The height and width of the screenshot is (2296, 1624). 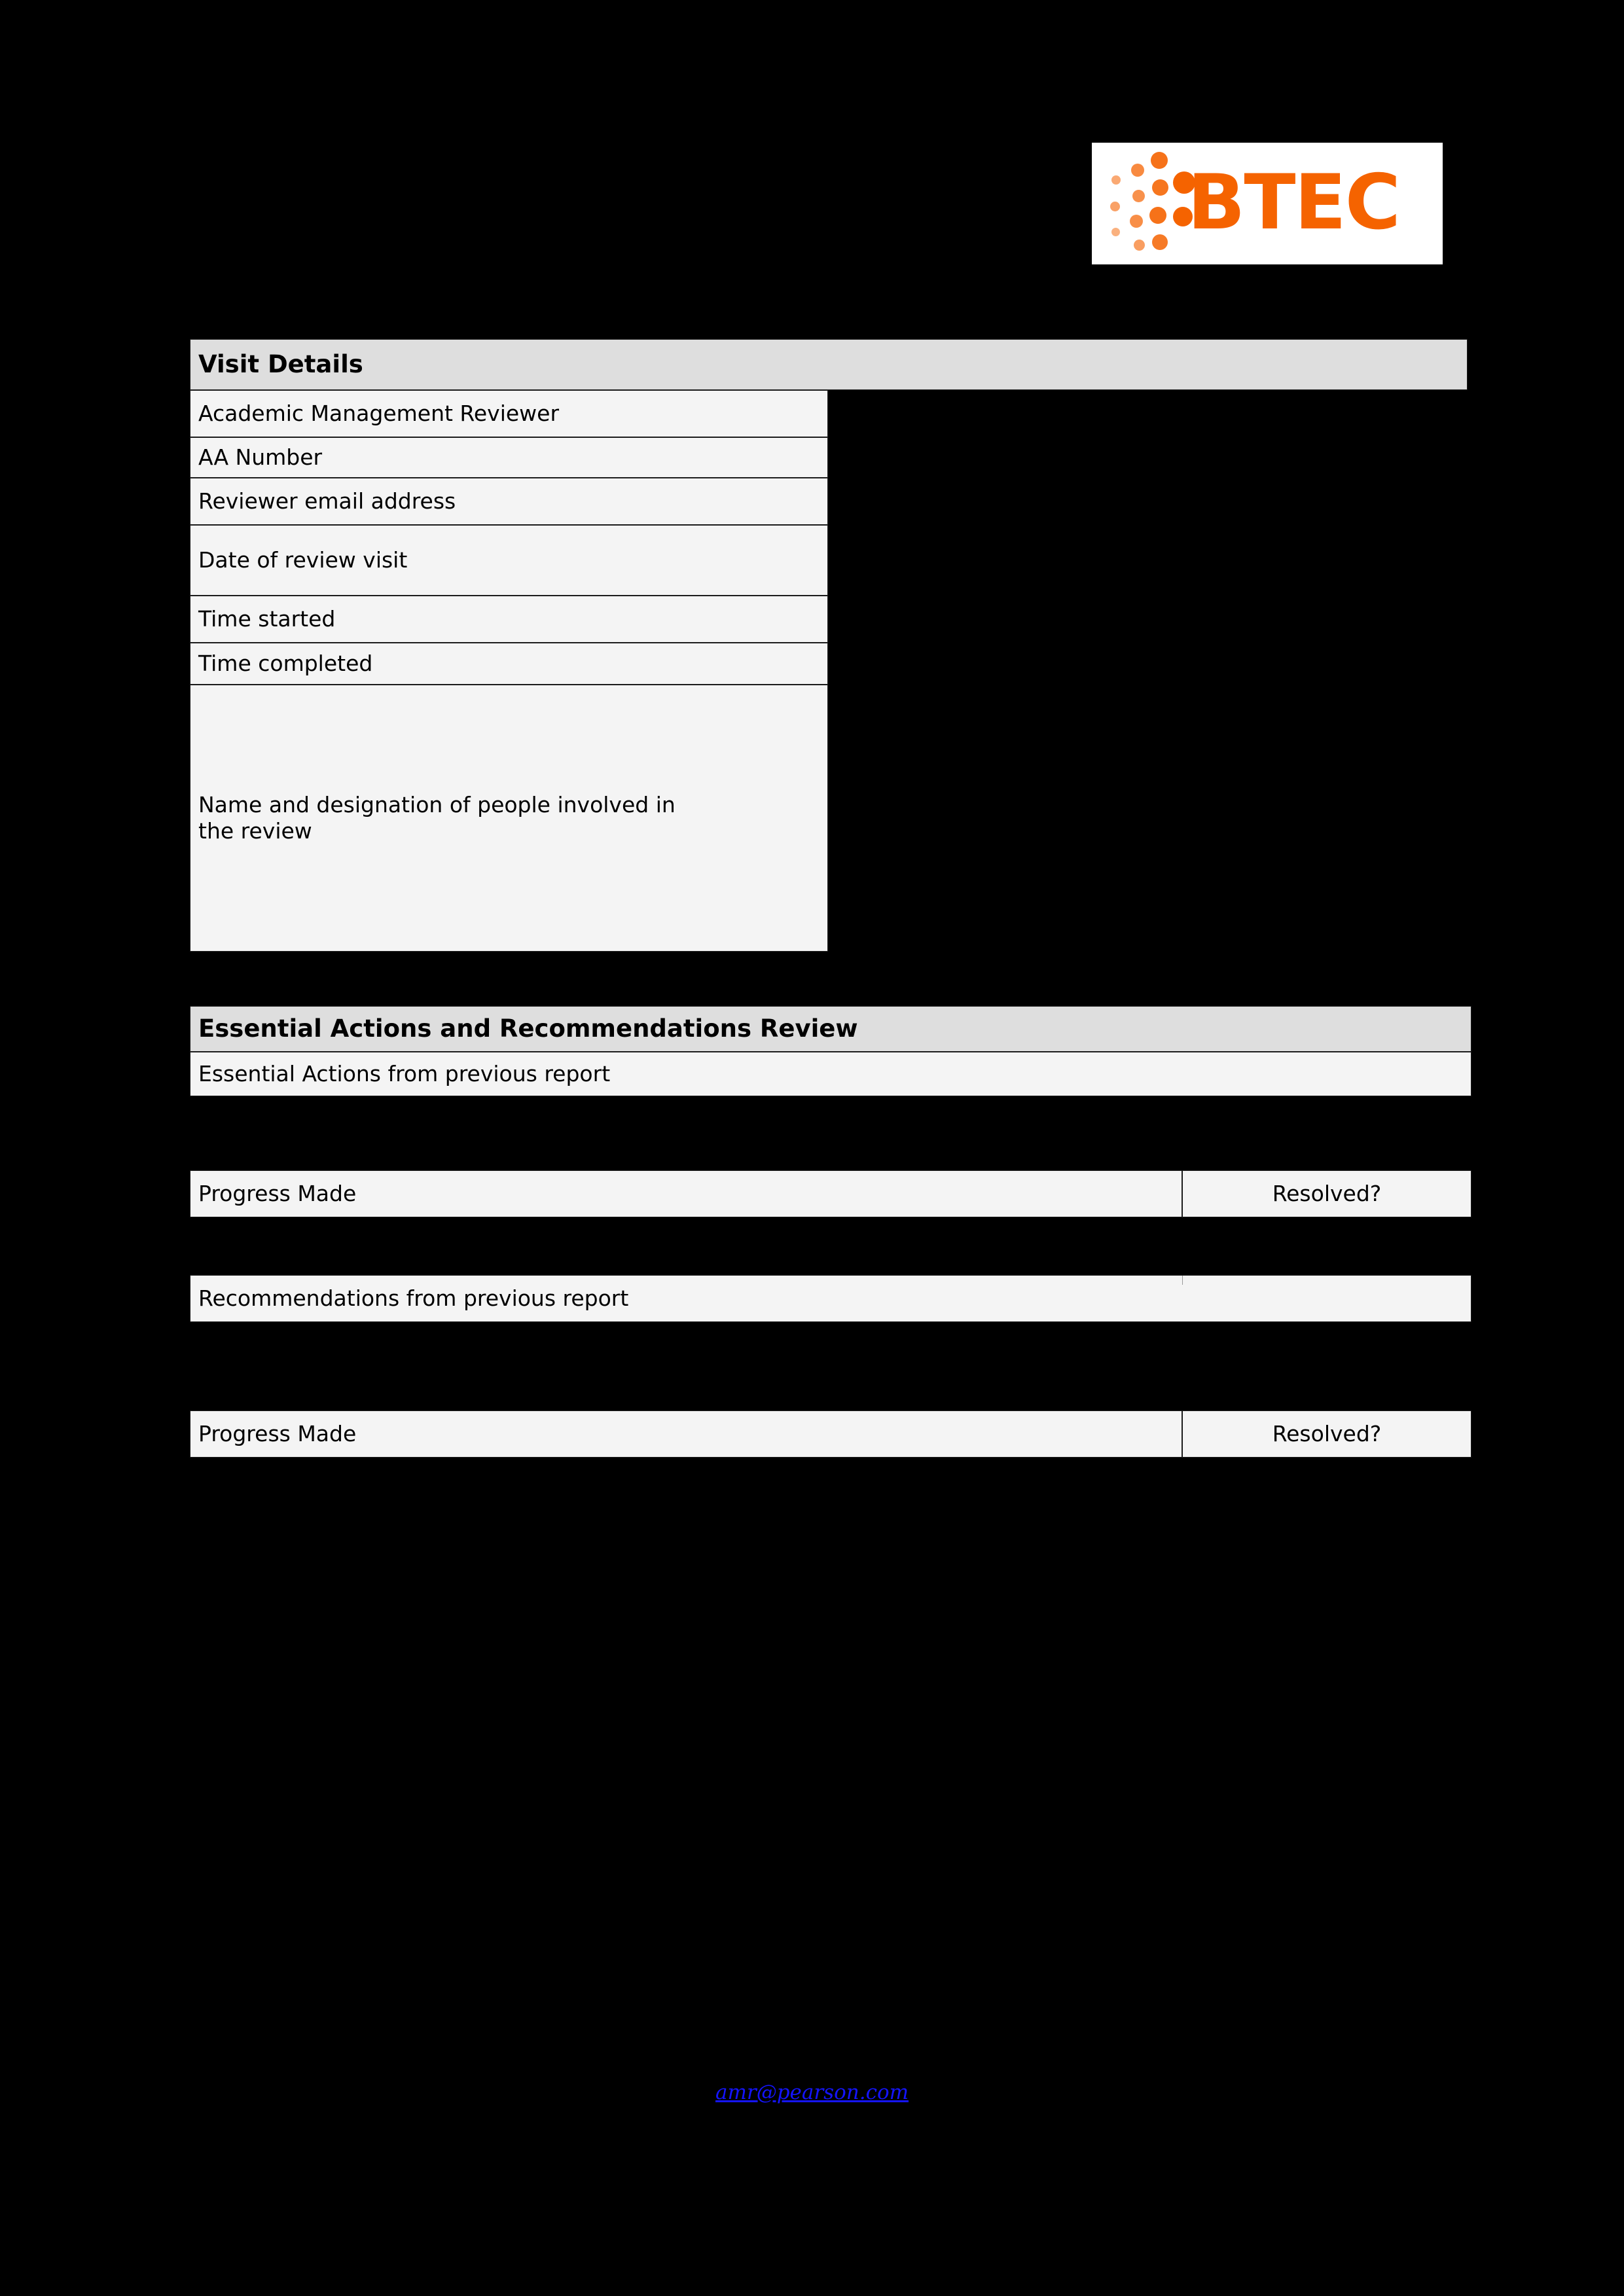 What do you see at coordinates (509, 560) in the screenshot?
I see `visit-details-row-date-of-review-visit: Date of review visit` at bounding box center [509, 560].